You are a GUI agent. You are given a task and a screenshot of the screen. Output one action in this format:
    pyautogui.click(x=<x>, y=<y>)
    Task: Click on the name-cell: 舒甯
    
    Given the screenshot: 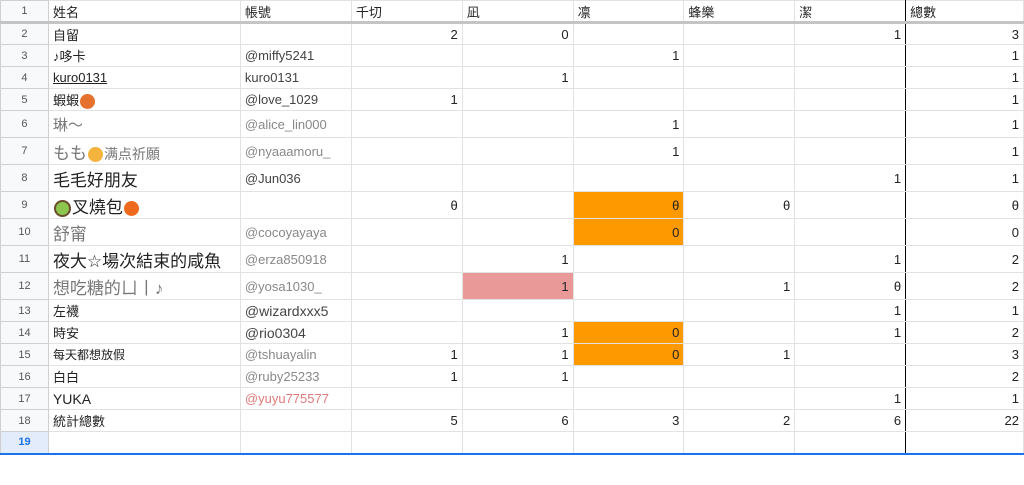 What is the action you would take?
    pyautogui.click(x=144, y=232)
    